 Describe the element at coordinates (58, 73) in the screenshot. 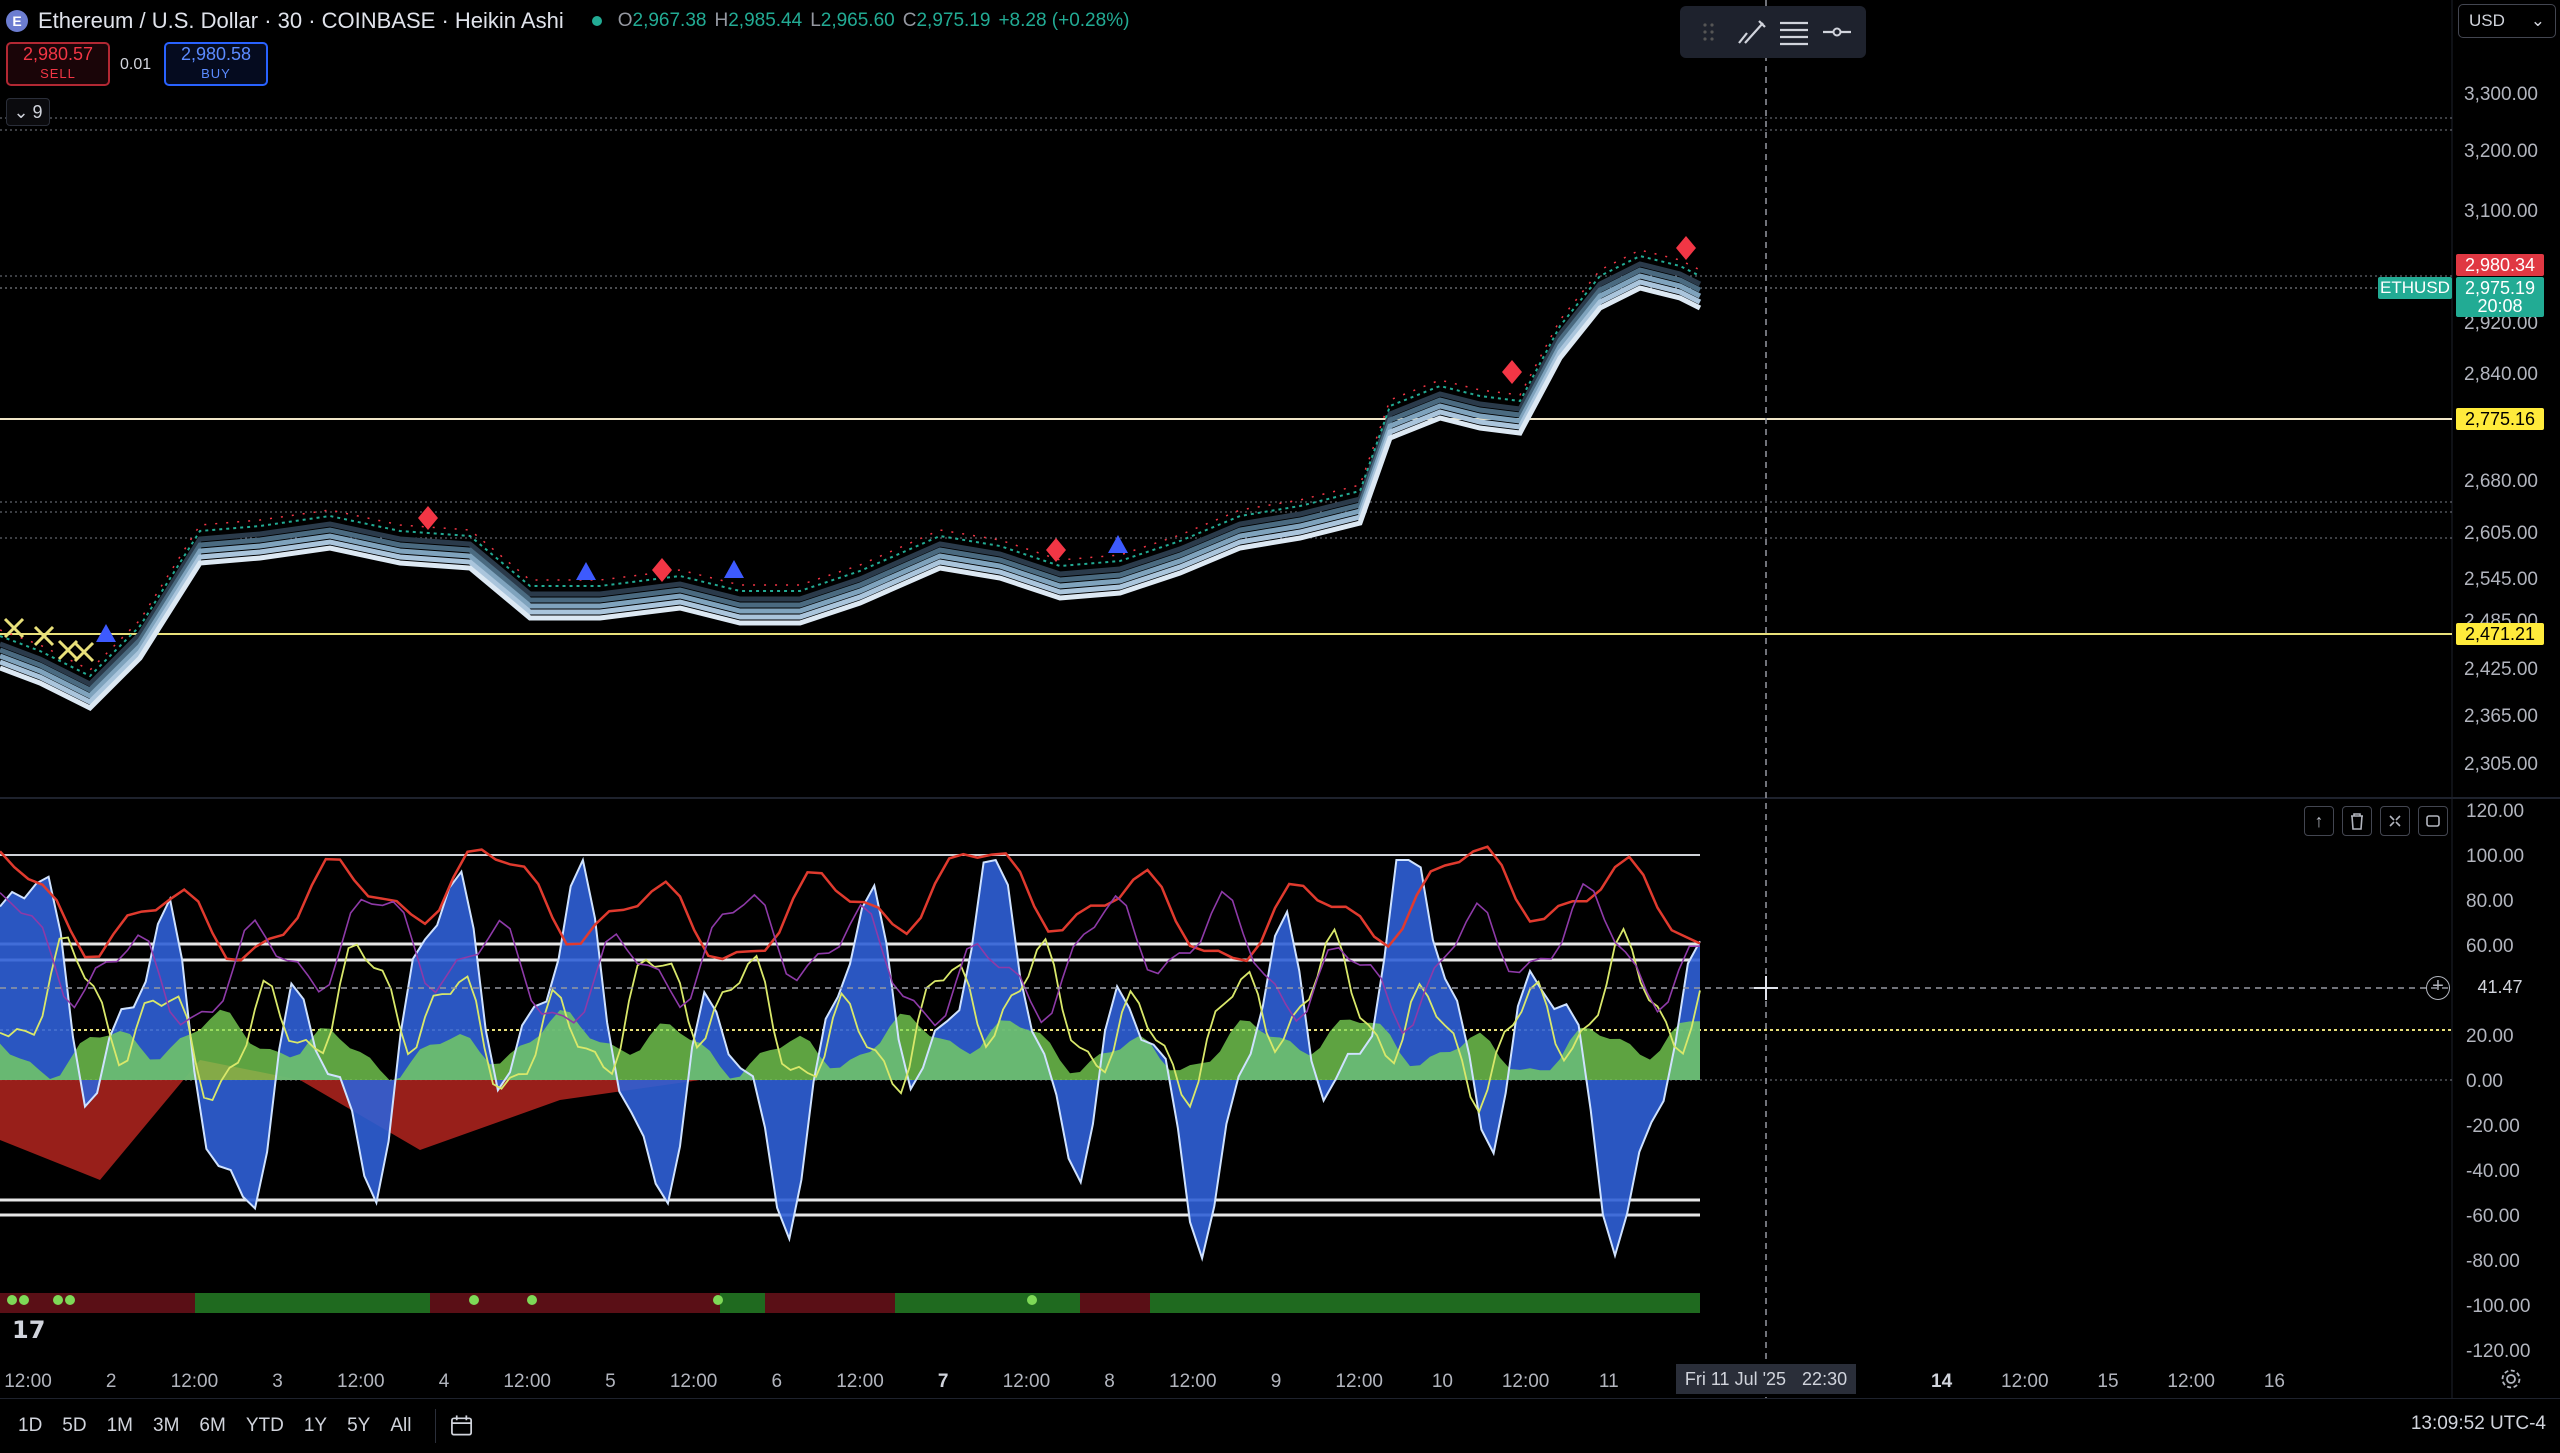

I see `sell-label: SELL` at that location.